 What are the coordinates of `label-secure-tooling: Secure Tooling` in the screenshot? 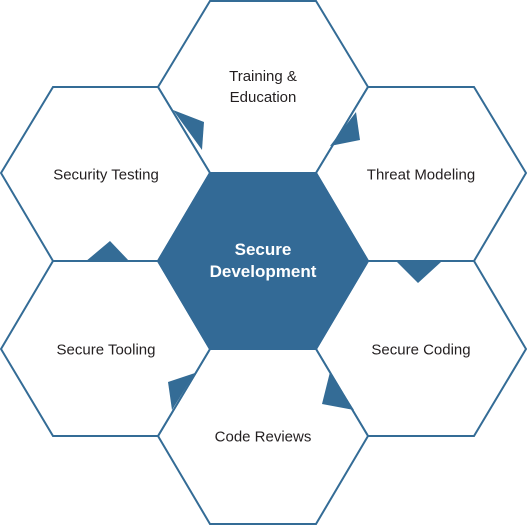 It's located at (106, 350).